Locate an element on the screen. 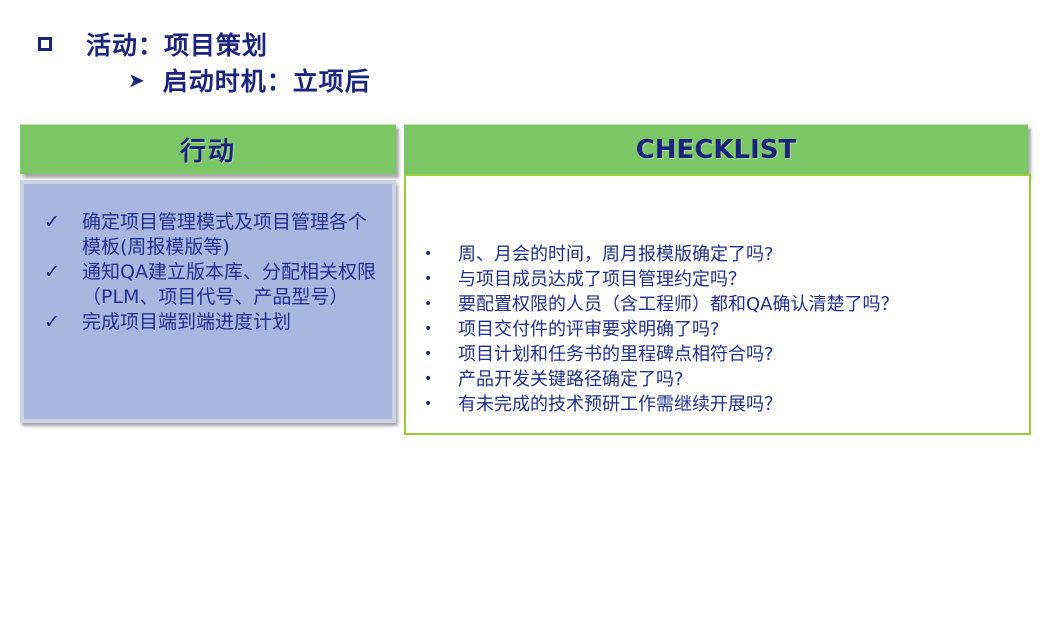  checklist-header: CHECKLIST is located at coordinates (716, 149).